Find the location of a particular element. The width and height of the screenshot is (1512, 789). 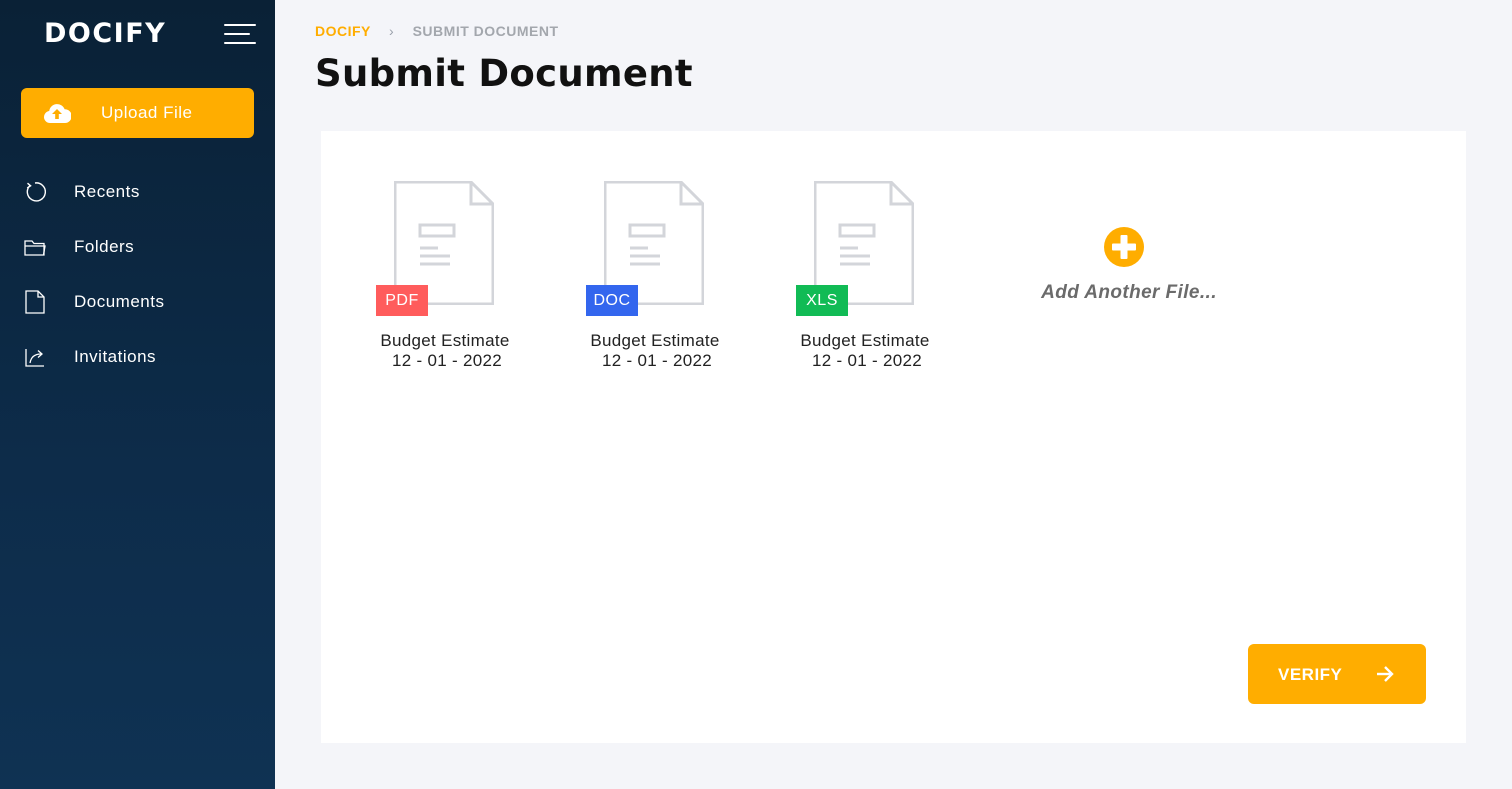

sidebar-item-recents: Recents is located at coordinates (137, 195).